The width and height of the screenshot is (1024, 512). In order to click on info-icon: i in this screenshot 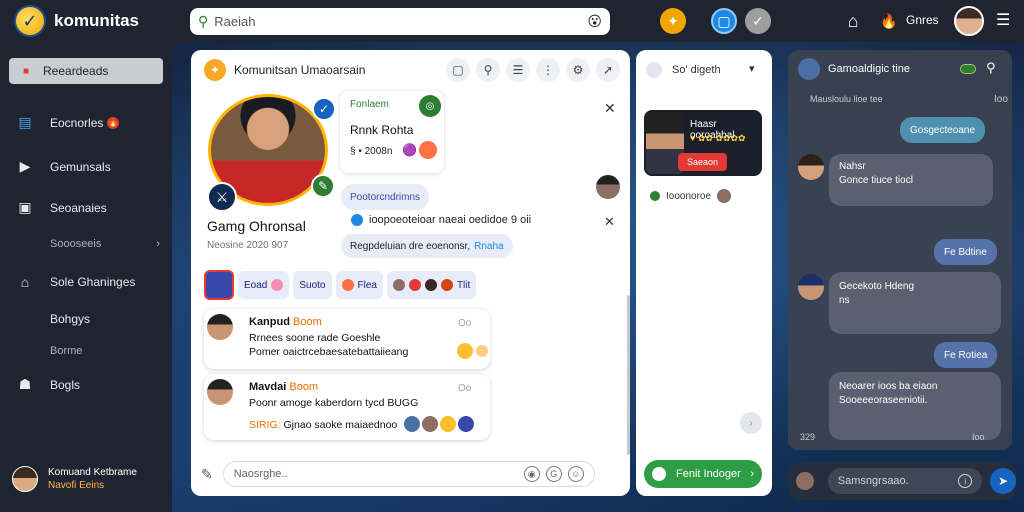, I will do `click(965, 481)`.